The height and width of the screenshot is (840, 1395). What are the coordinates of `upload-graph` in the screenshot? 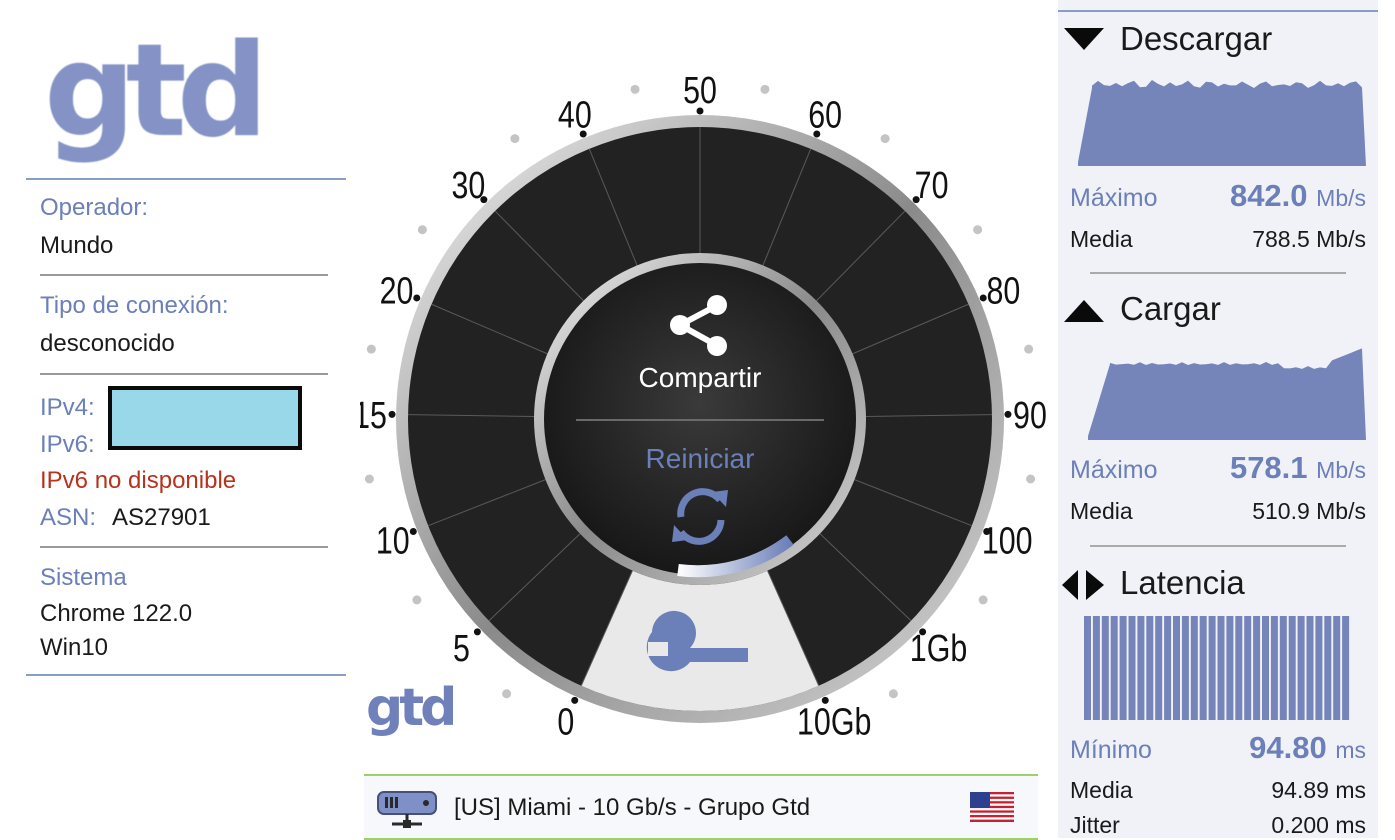 It's located at (1227, 394).